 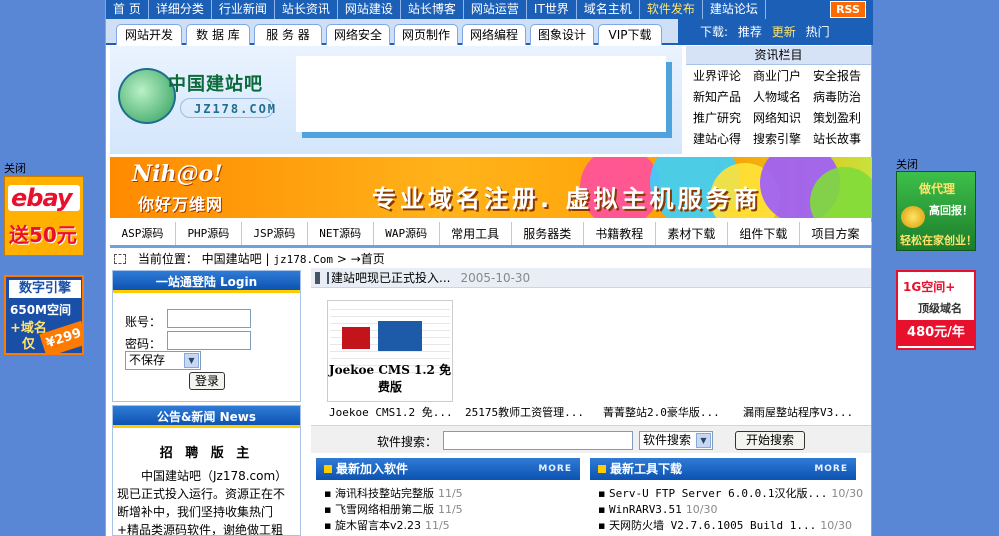 What do you see at coordinates (783, 118) in the screenshot?
I see `info-link: 网络知识` at bounding box center [783, 118].